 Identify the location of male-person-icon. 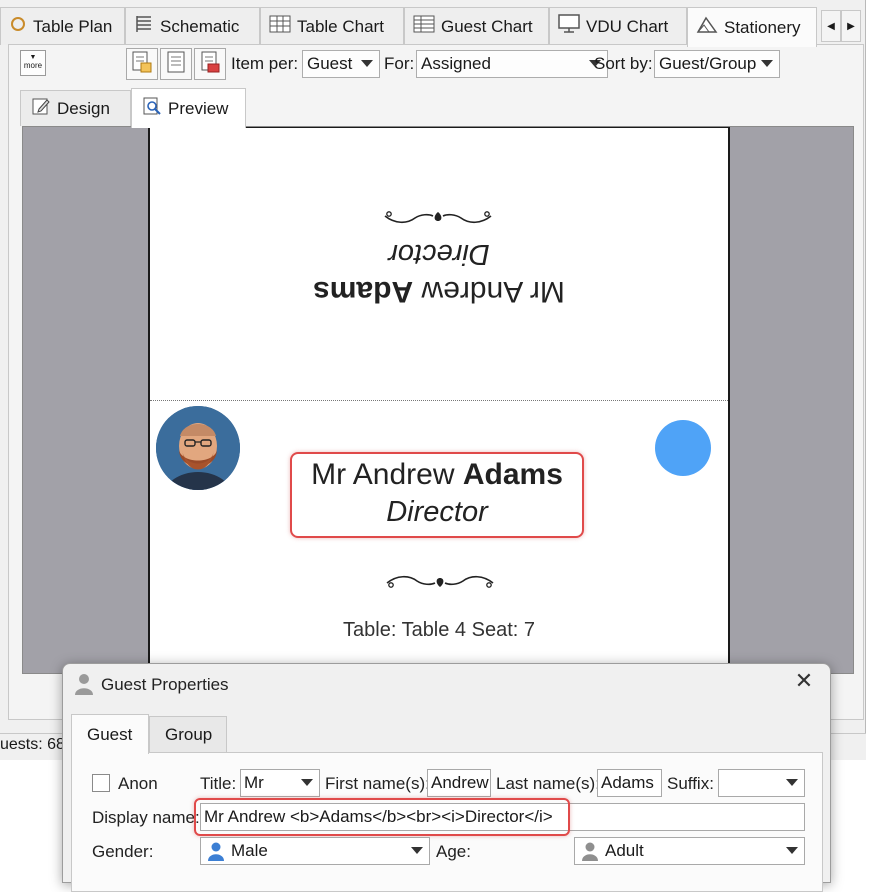
(216, 852).